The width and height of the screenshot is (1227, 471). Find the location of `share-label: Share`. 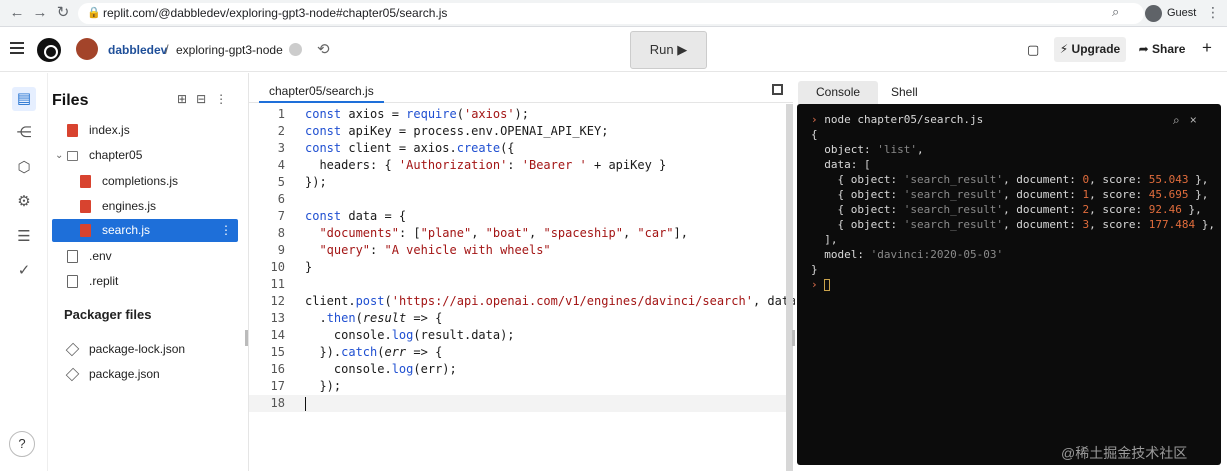

share-label: Share is located at coordinates (1169, 49).